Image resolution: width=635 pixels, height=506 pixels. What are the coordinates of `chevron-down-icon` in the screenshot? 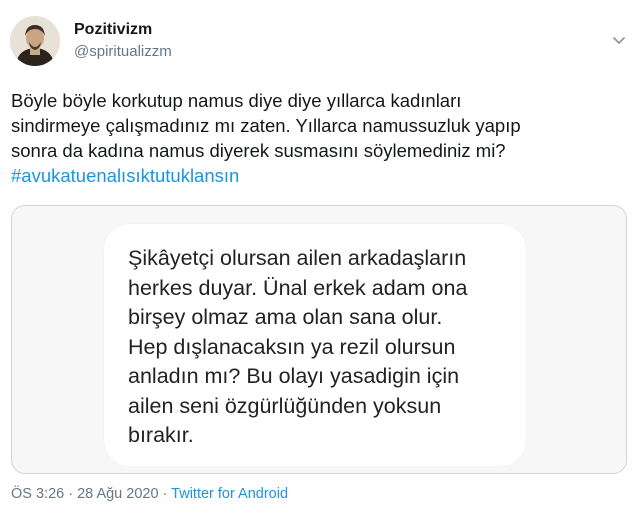 It's located at (619, 41).